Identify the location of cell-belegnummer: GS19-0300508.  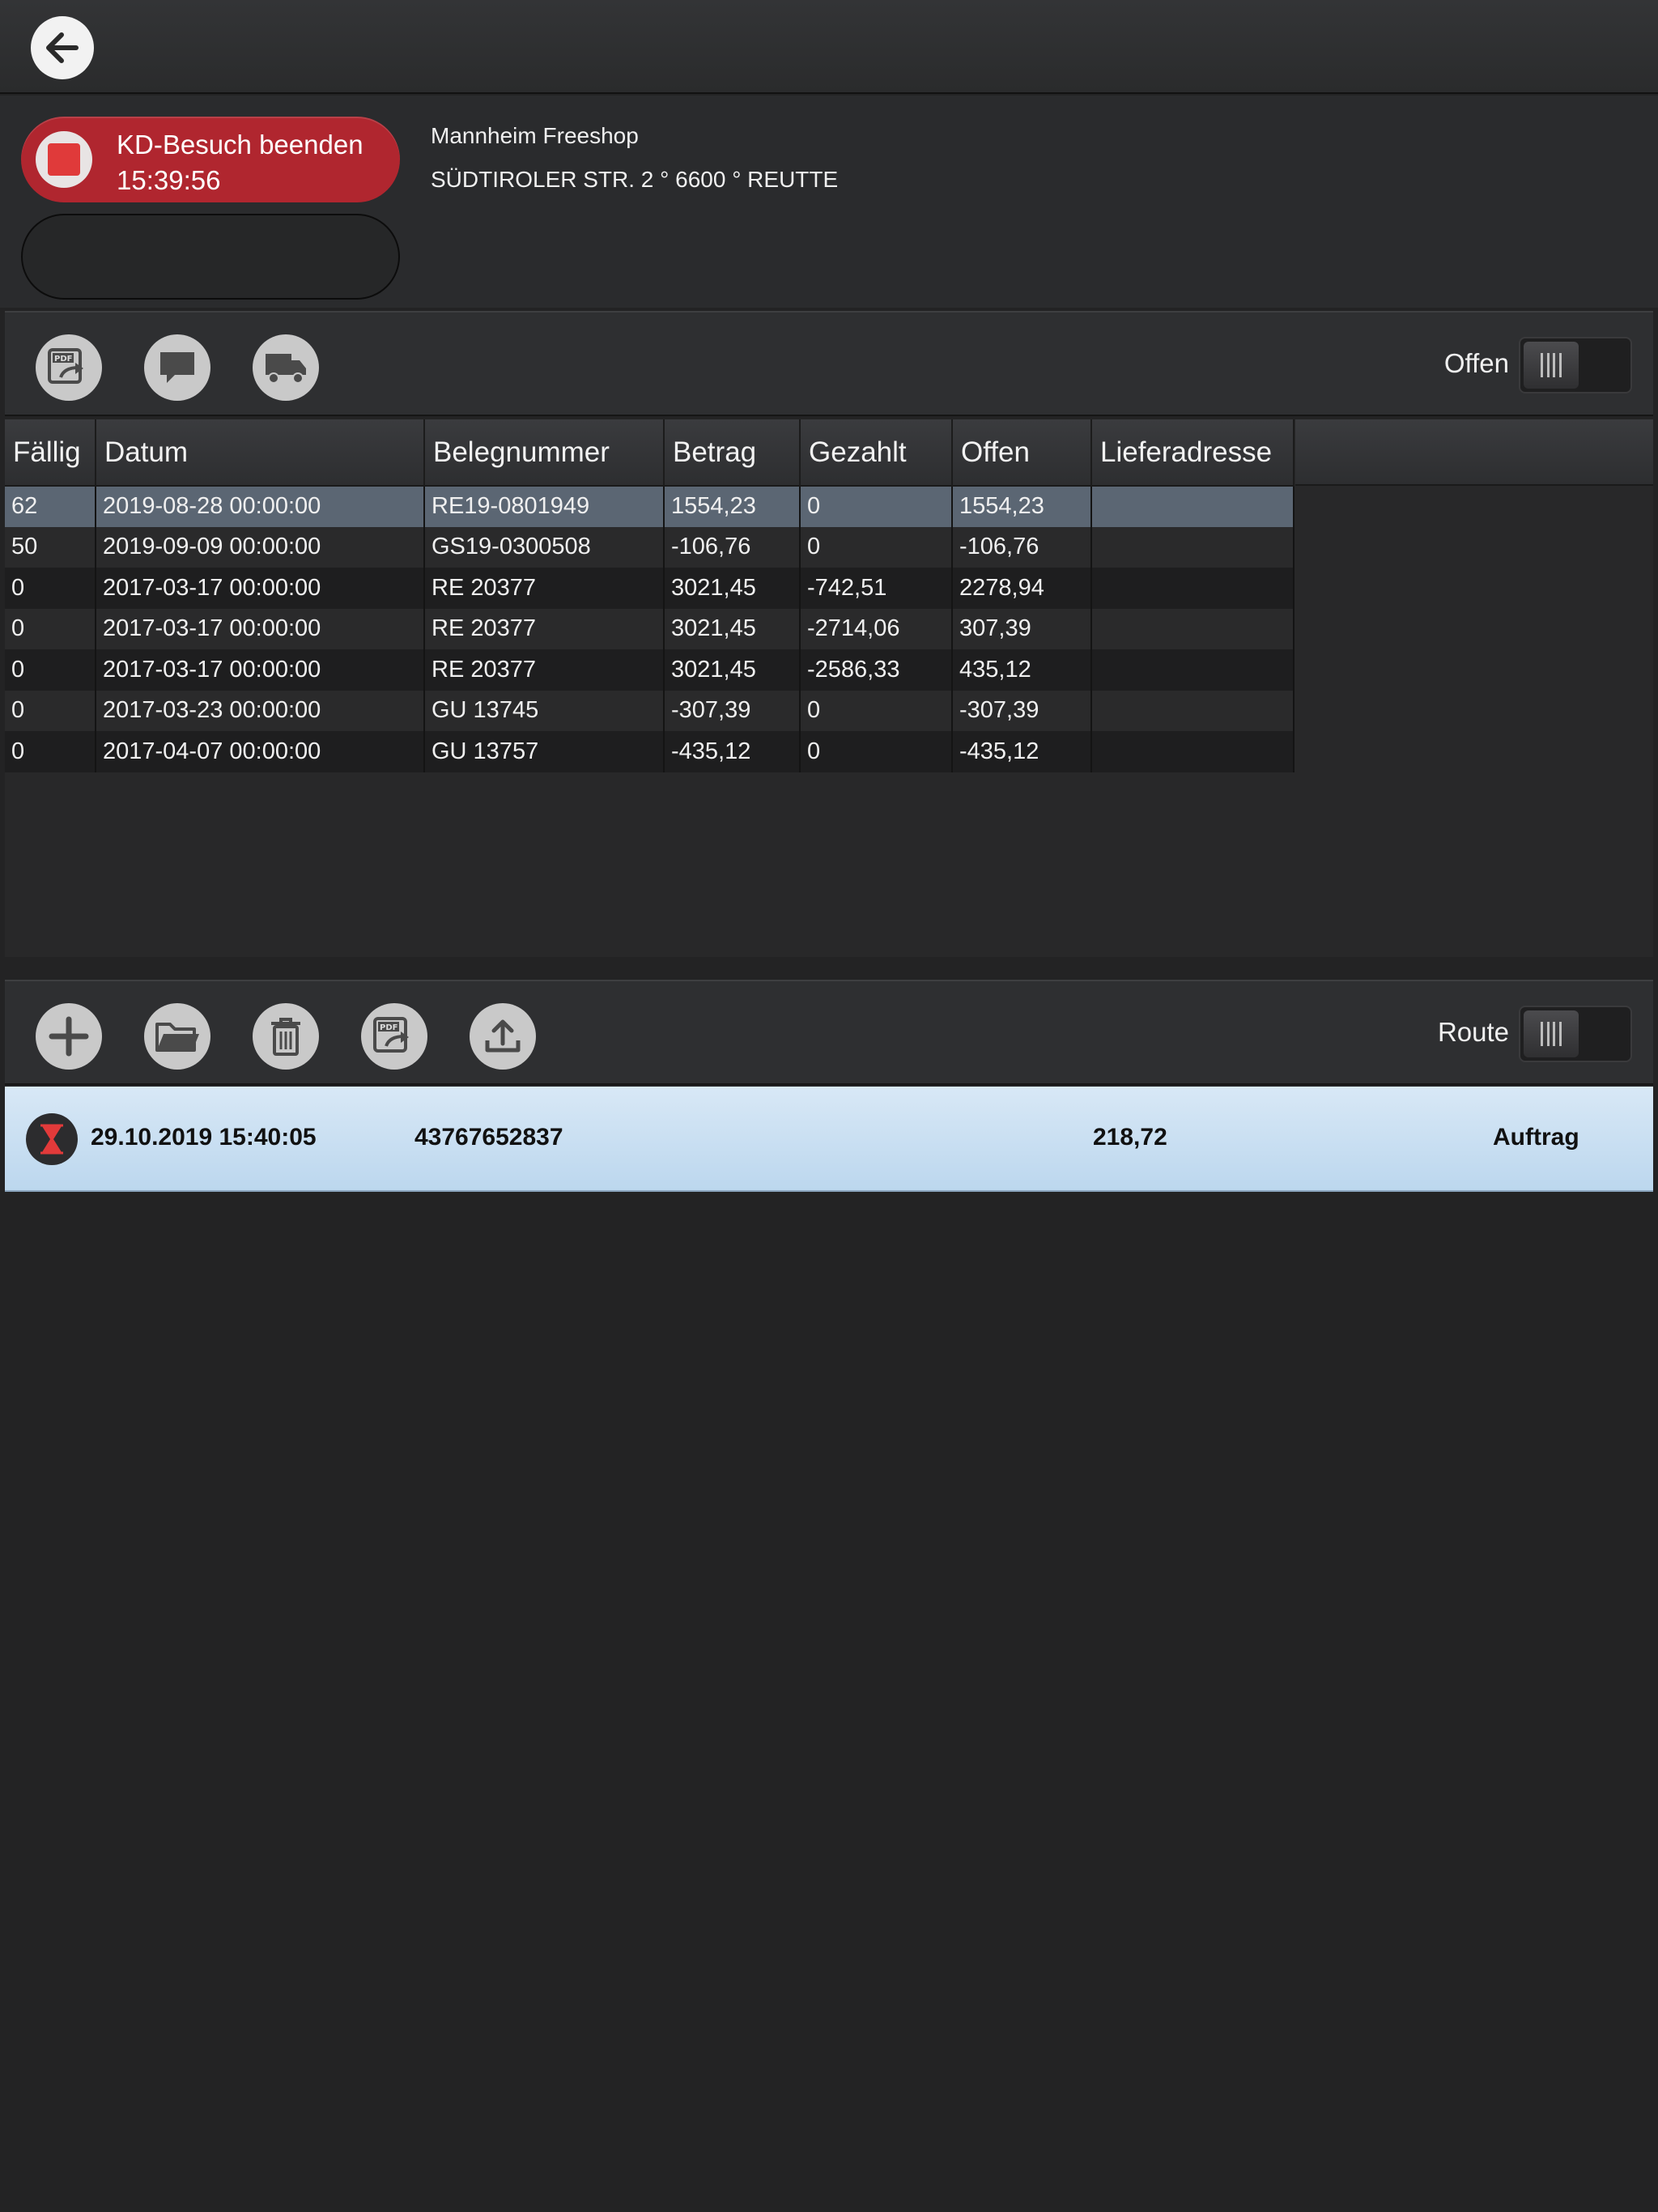
(544, 547).